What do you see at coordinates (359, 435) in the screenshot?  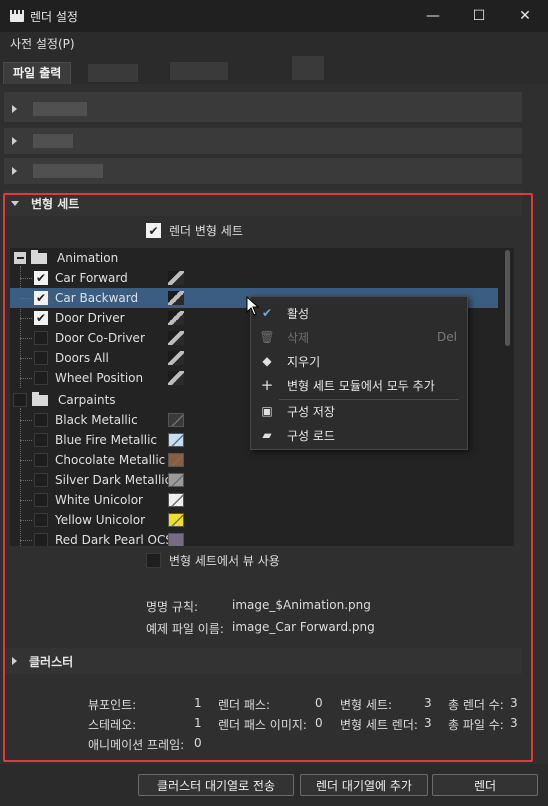 I see `ctx-load-config: ▰ 구성 로드` at bounding box center [359, 435].